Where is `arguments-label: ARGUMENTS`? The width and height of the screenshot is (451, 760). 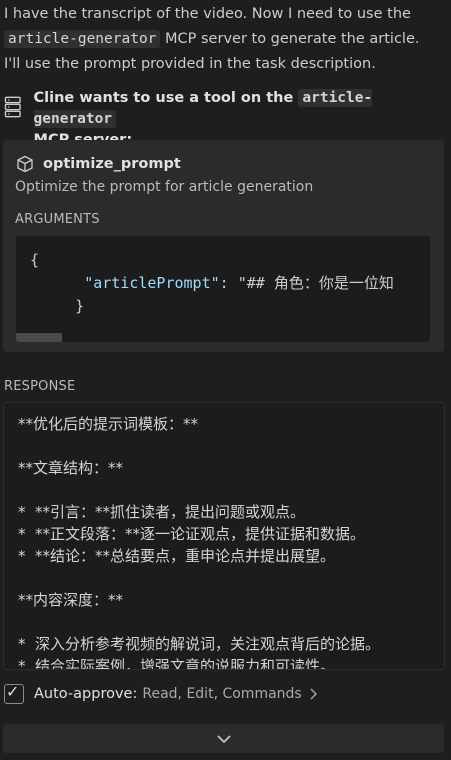
arguments-label: ARGUMENTS is located at coordinates (57, 219).